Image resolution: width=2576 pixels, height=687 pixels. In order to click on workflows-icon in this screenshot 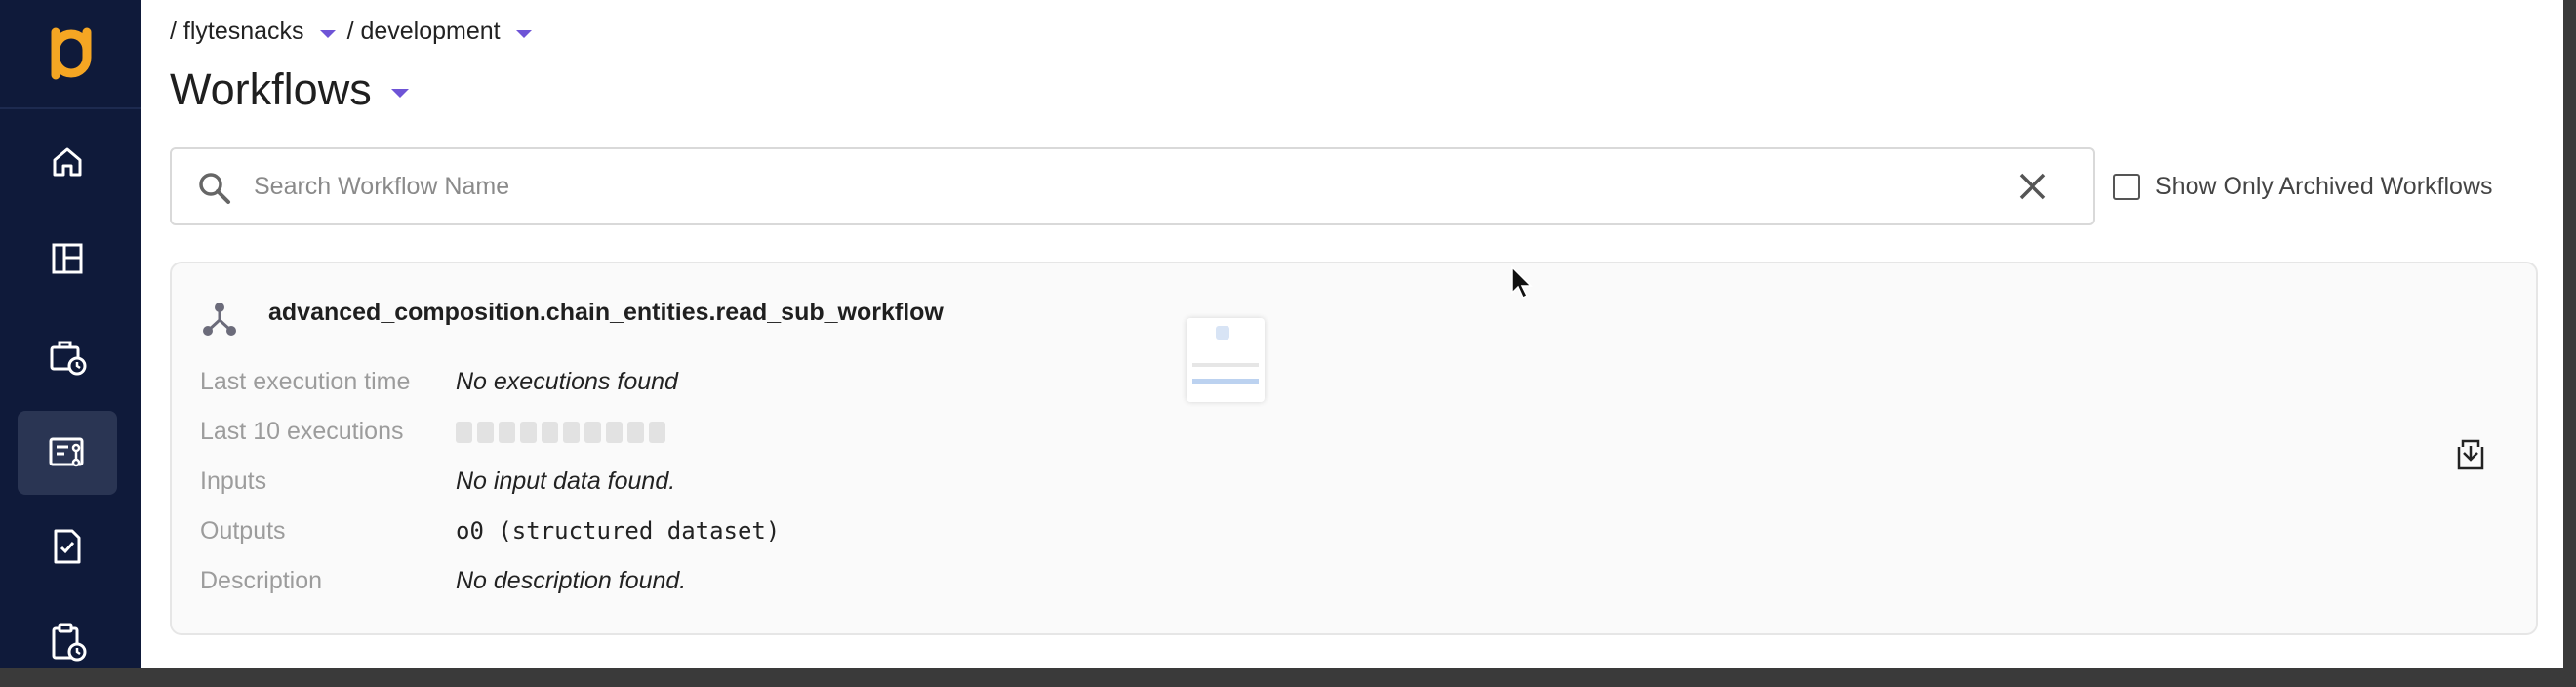, I will do `click(66, 452)`.